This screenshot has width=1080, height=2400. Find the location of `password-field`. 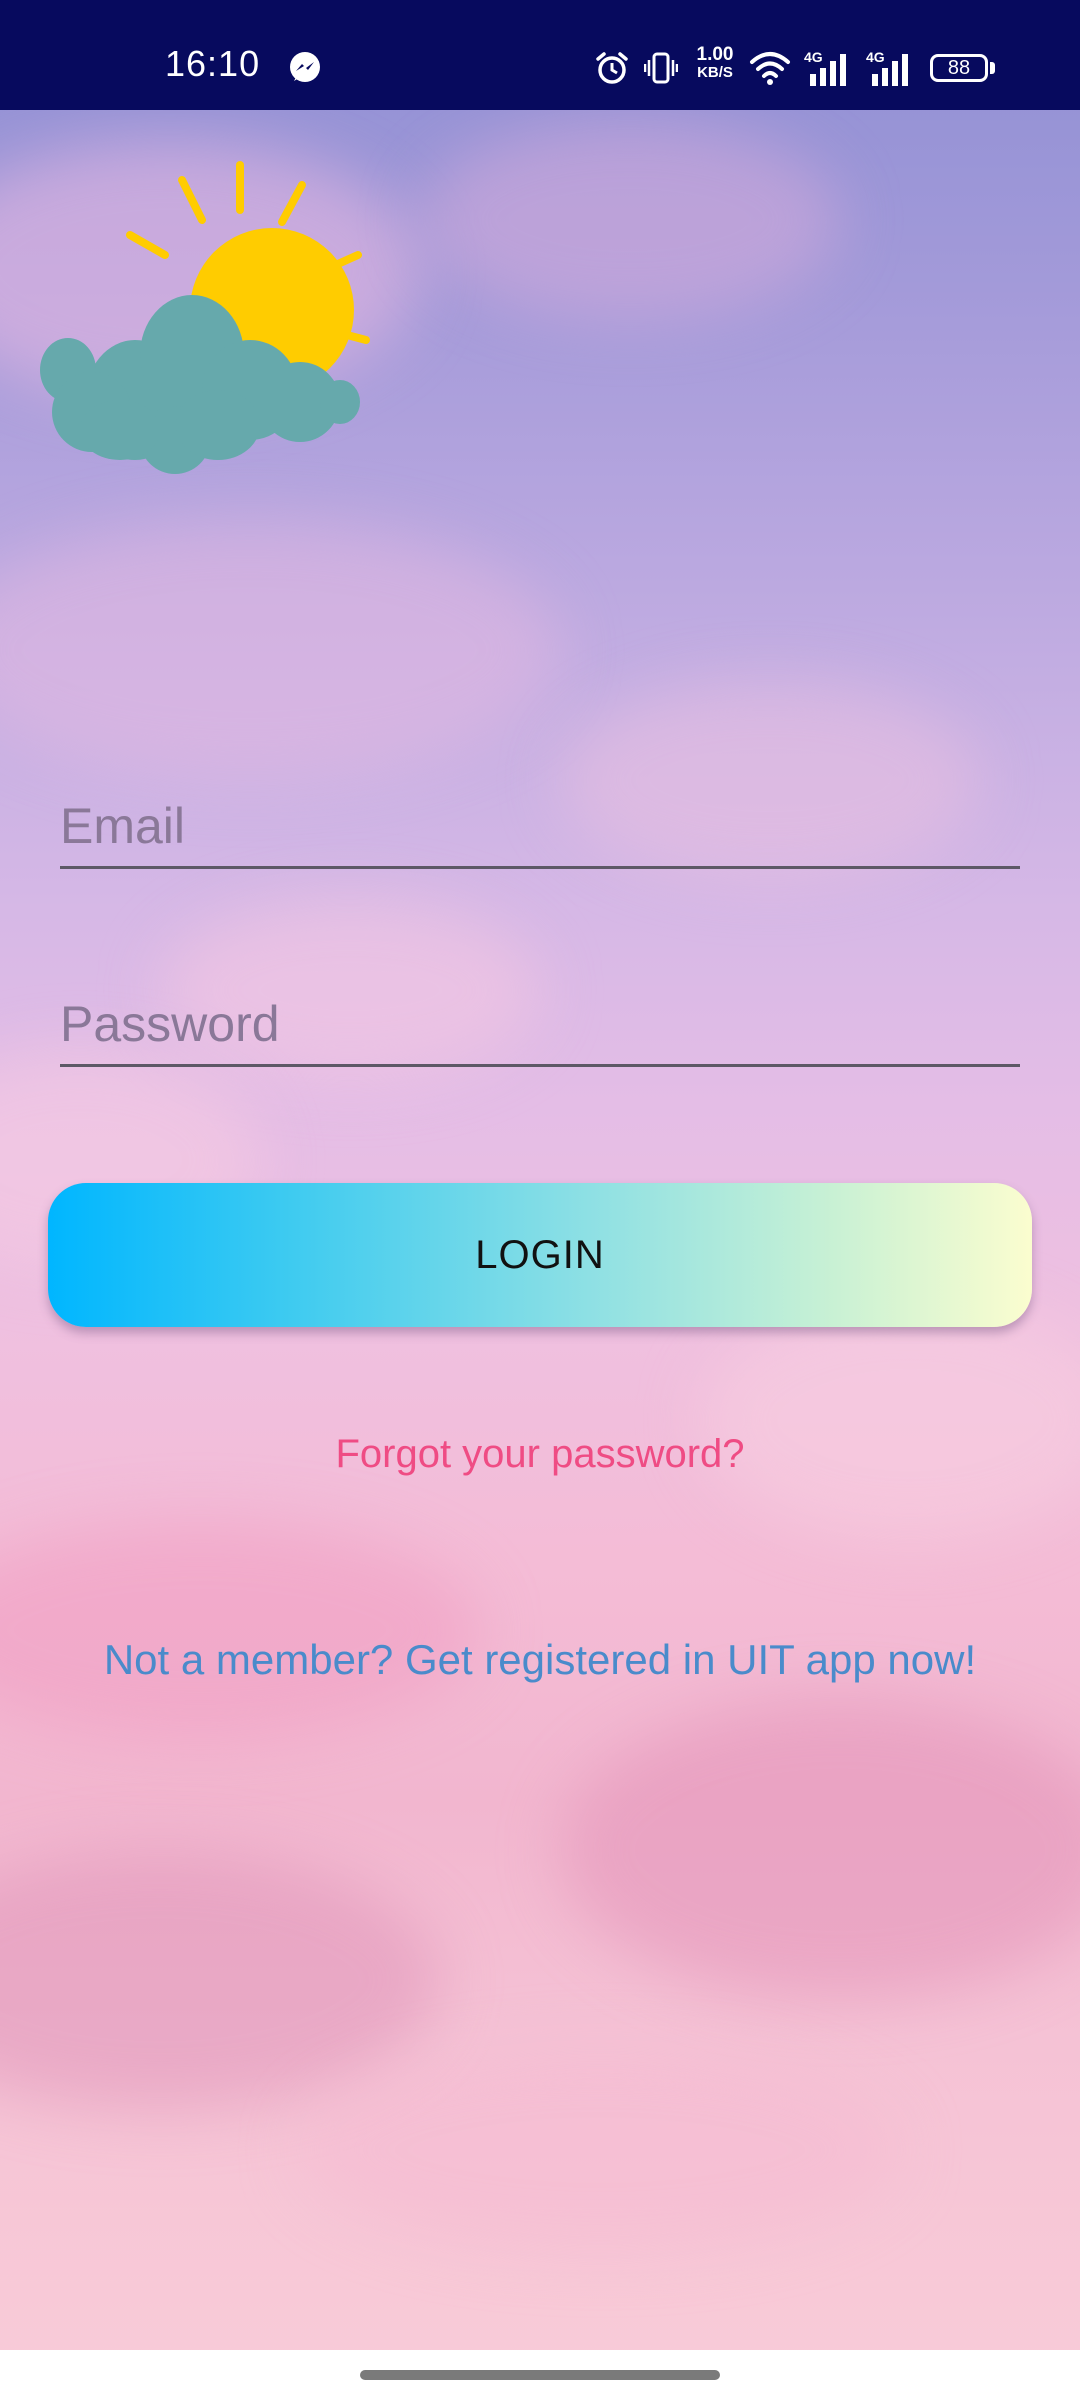

password-field is located at coordinates (540, 1025).